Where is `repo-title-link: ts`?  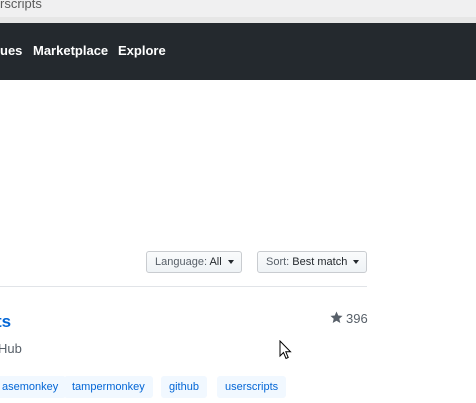
repo-title-link: ts is located at coordinates (5, 322).